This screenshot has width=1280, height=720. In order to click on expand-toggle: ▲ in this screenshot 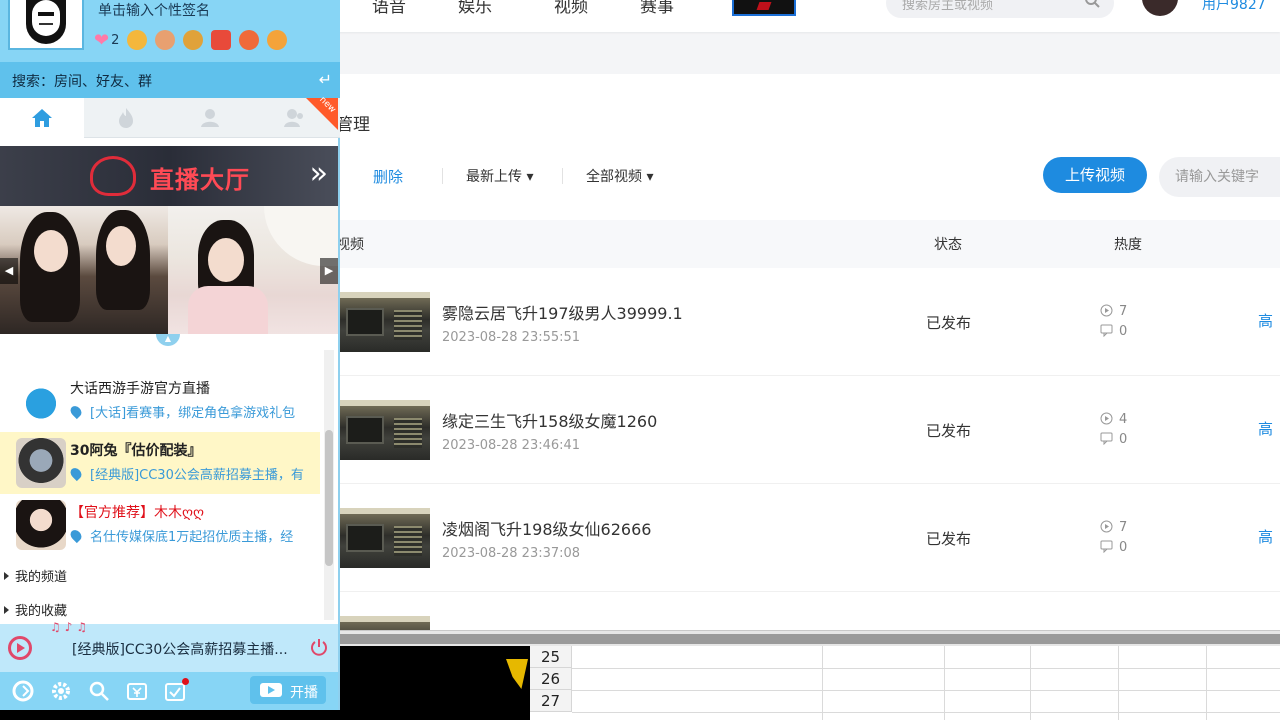, I will do `click(168, 340)`.